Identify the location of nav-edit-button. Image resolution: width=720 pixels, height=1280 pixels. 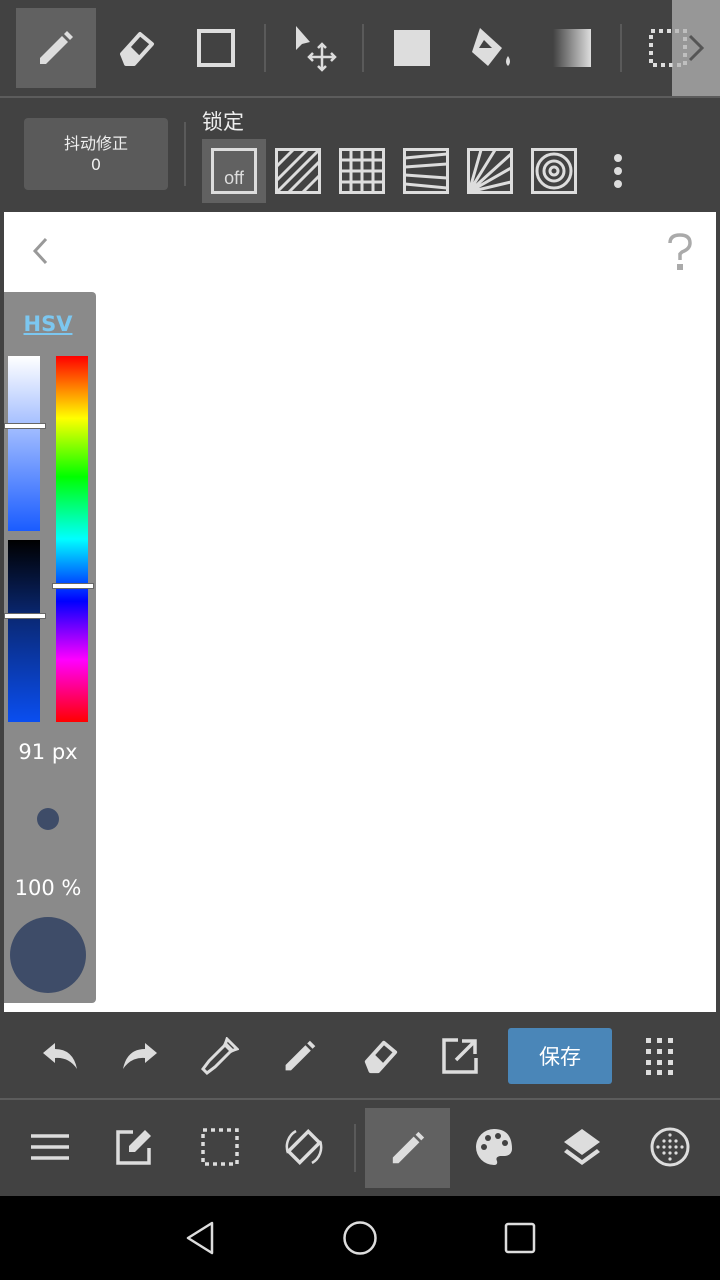
(134, 1147).